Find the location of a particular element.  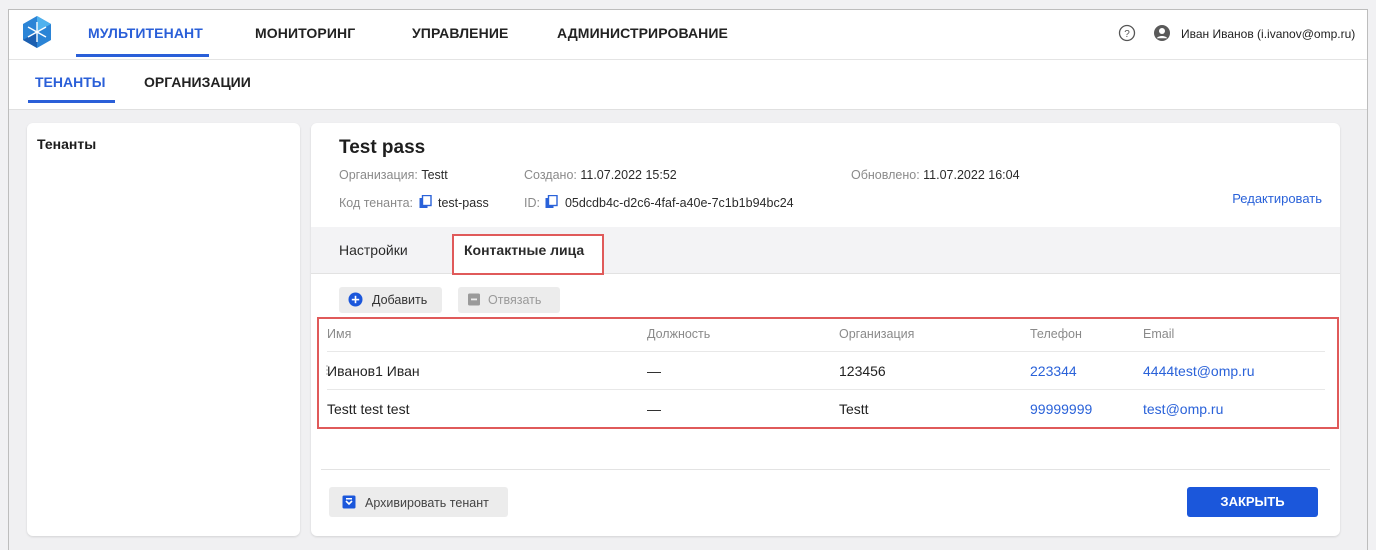

unlink-contact-button: Отвязать is located at coordinates (509, 300).